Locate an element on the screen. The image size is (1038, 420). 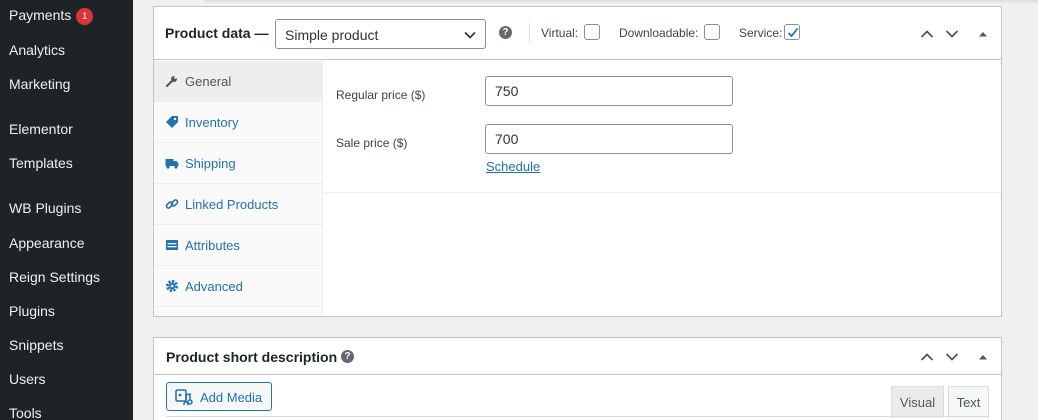
gear-icon is located at coordinates (172, 286).